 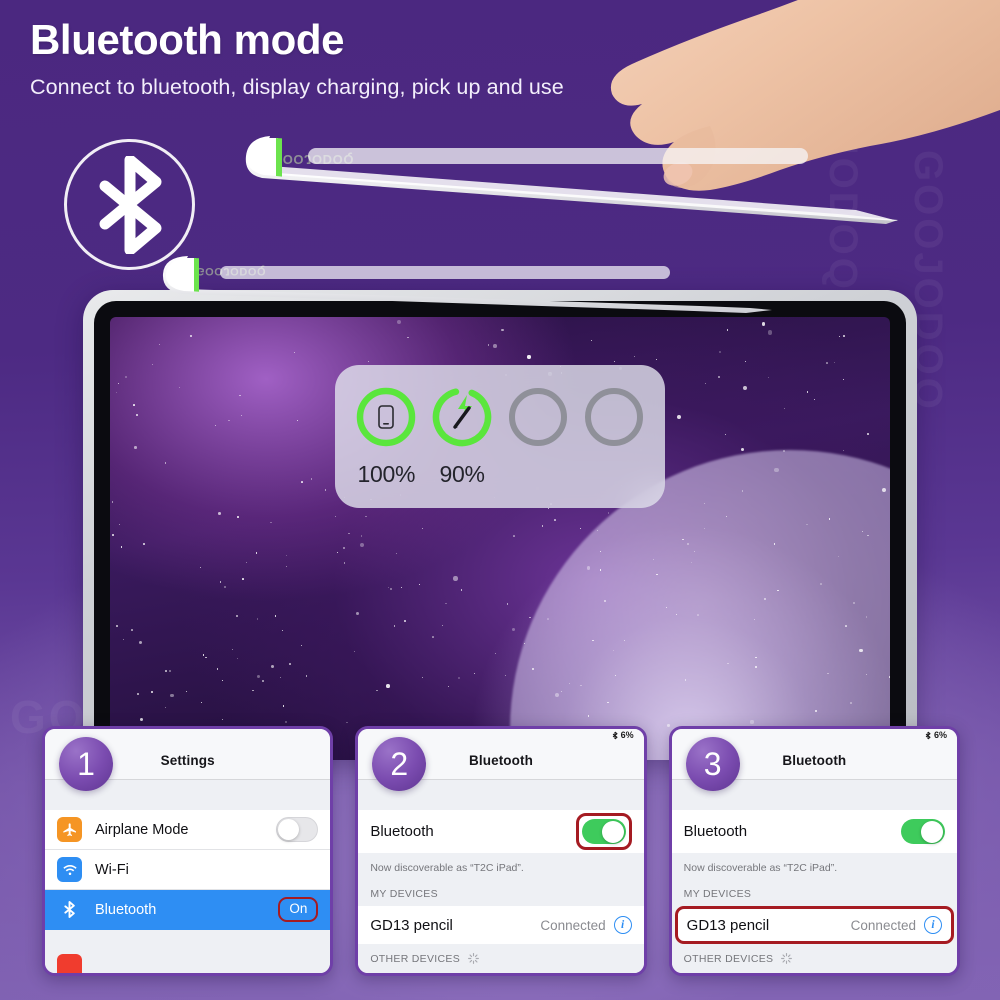 What do you see at coordinates (187, 760) in the screenshot?
I see `panel-title: Settings` at bounding box center [187, 760].